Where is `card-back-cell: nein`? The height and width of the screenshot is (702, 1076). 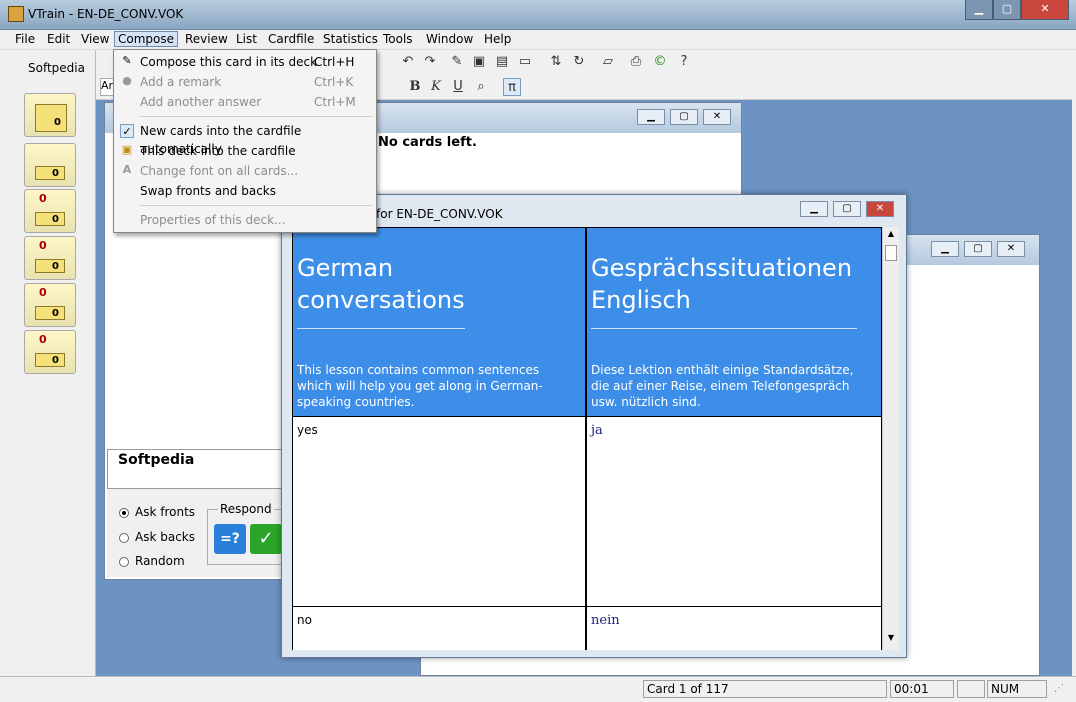 card-back-cell: nein is located at coordinates (734, 628).